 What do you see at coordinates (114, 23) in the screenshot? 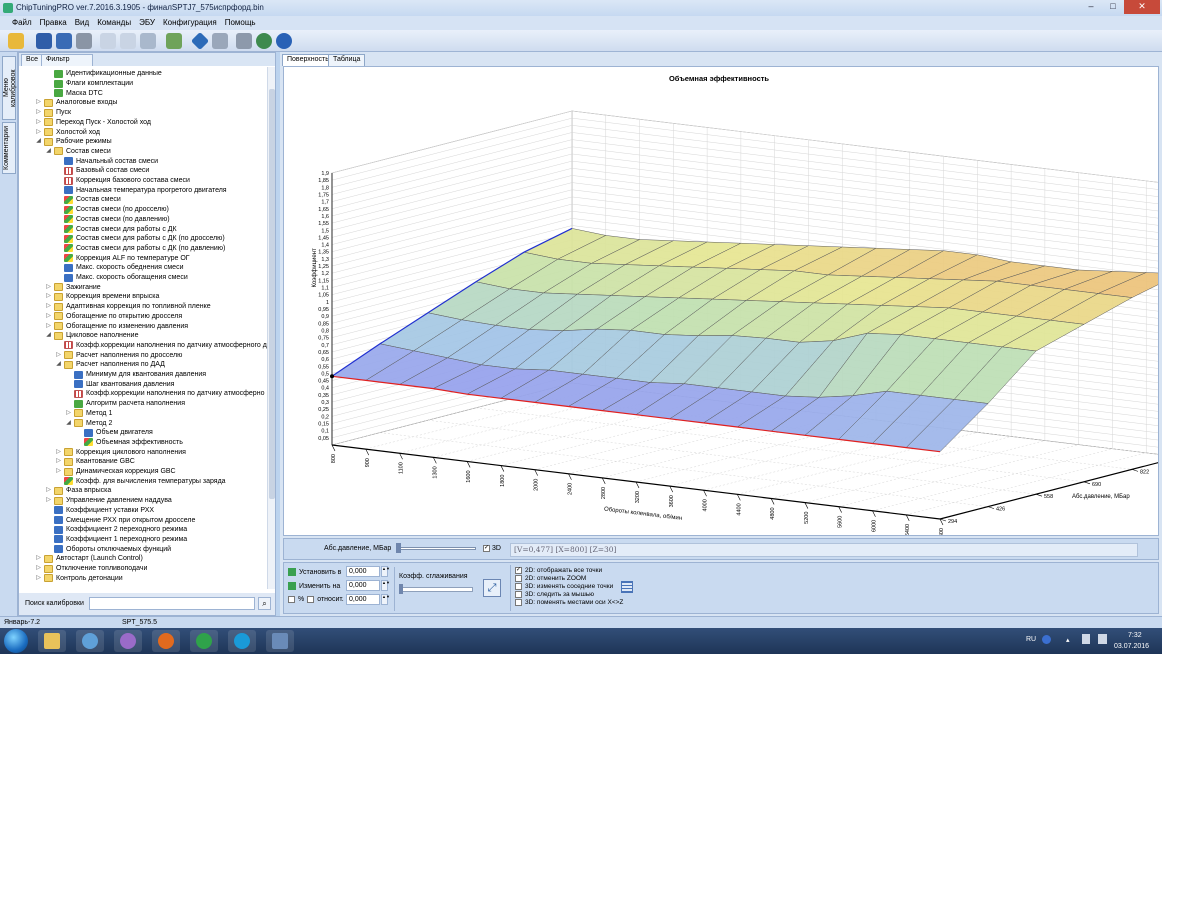
I see `menu-commands: Команды` at bounding box center [114, 23].